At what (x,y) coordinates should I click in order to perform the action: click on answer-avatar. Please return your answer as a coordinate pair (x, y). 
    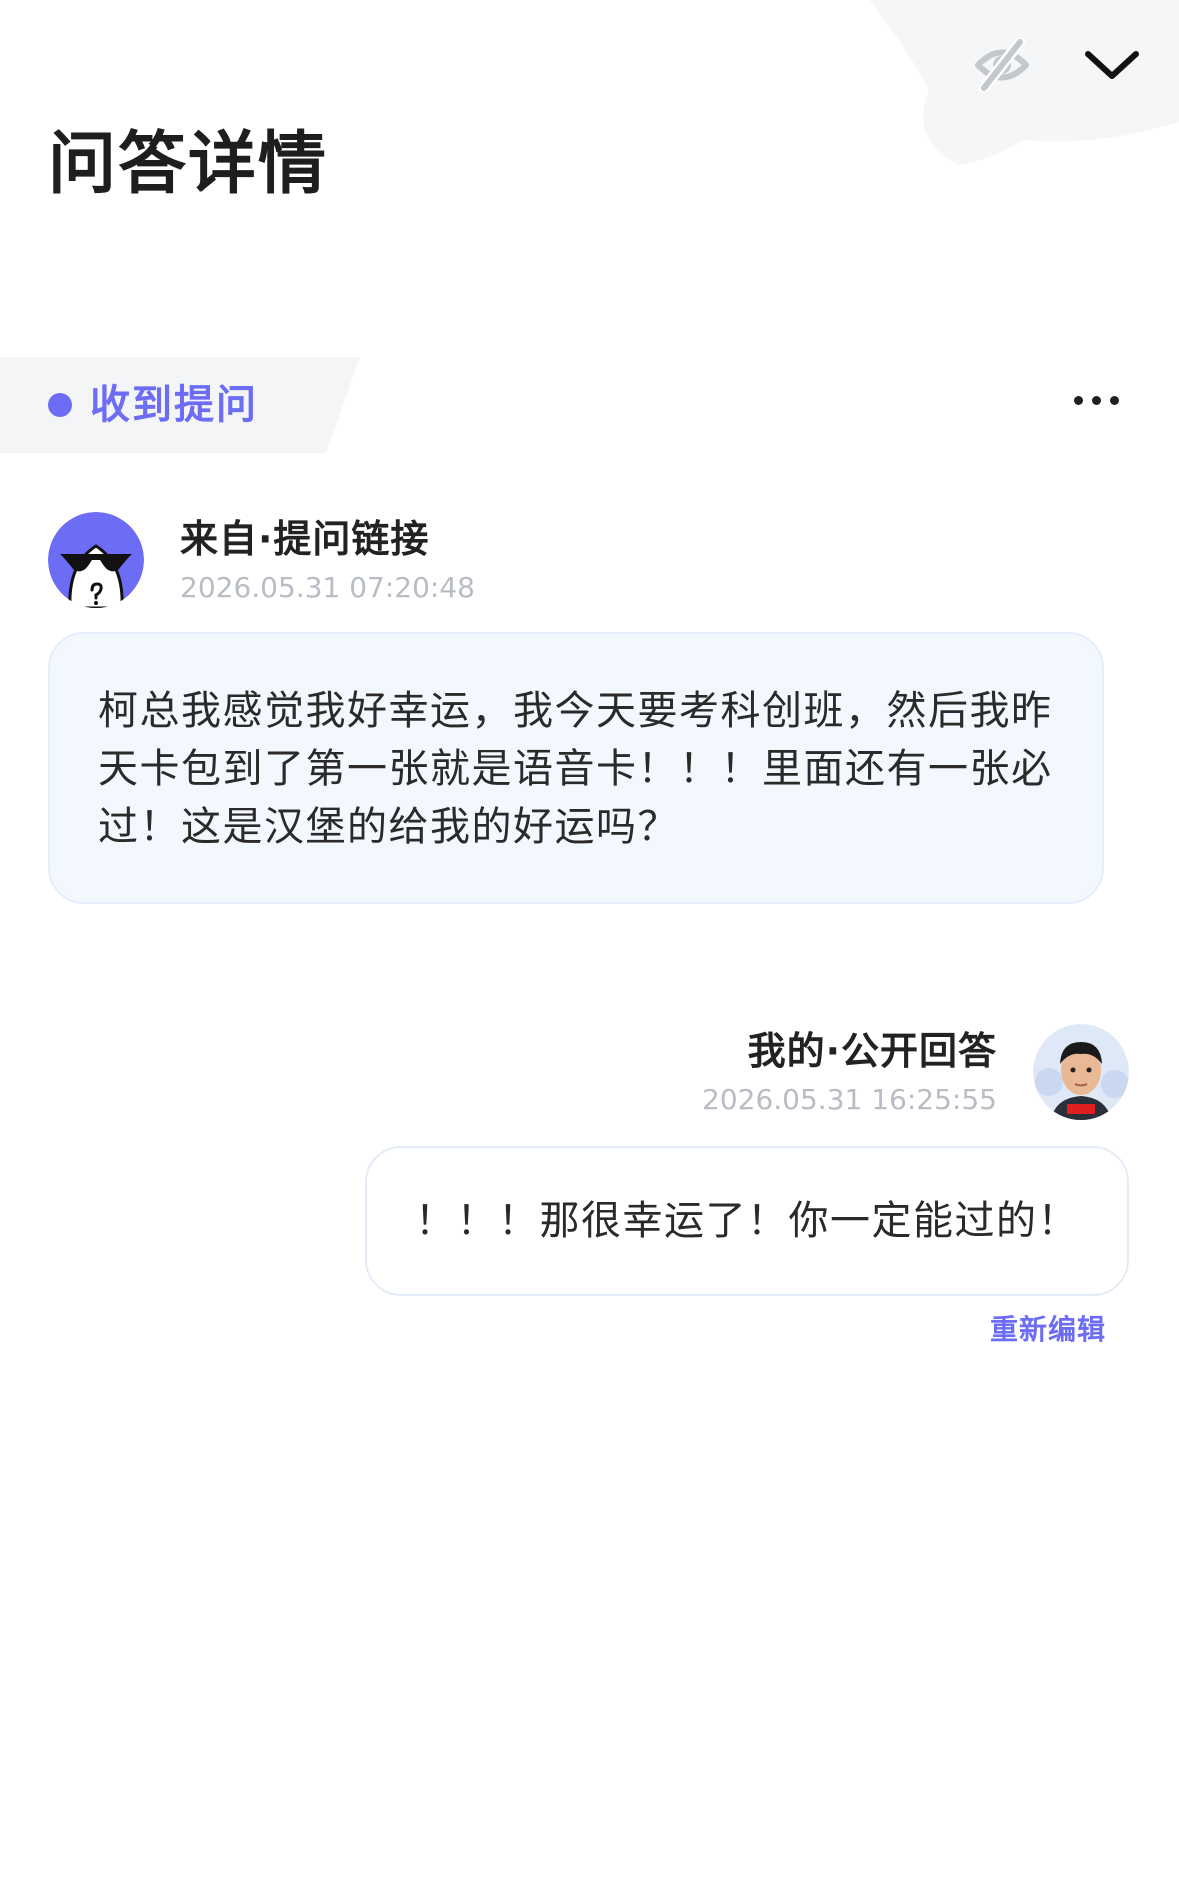
    Looking at the image, I should click on (1081, 1072).